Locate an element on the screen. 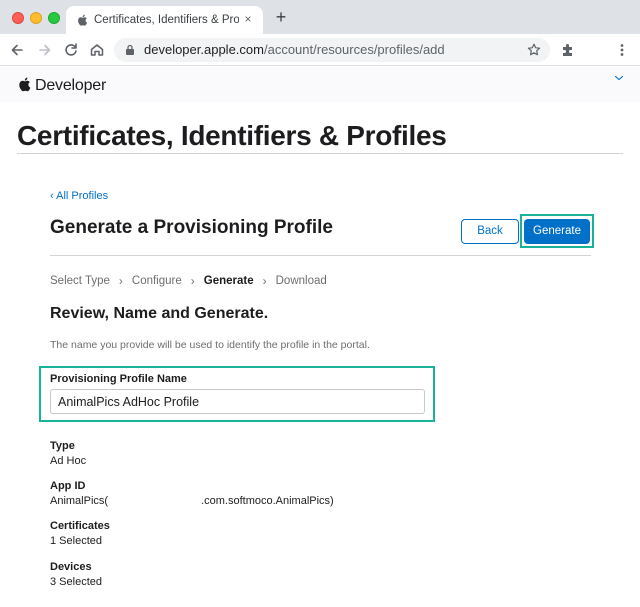 The width and height of the screenshot is (640, 607). review-title: Review, Name and Generate. is located at coordinates (159, 313).